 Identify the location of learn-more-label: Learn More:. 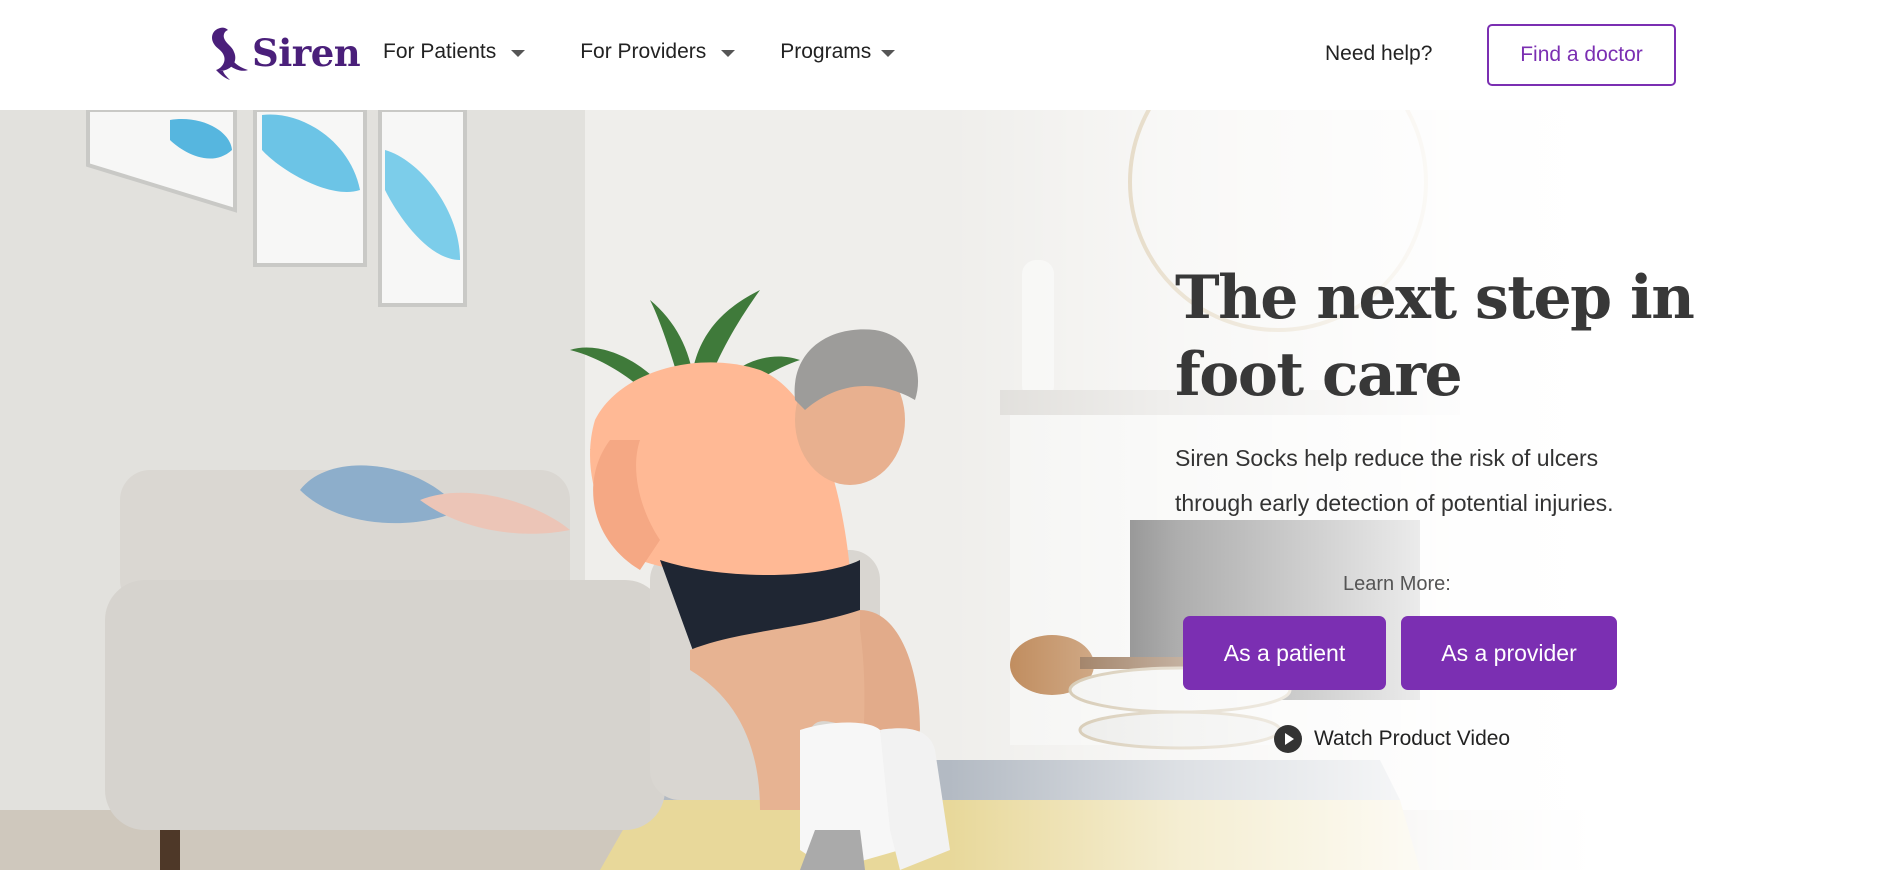
(1397, 584).